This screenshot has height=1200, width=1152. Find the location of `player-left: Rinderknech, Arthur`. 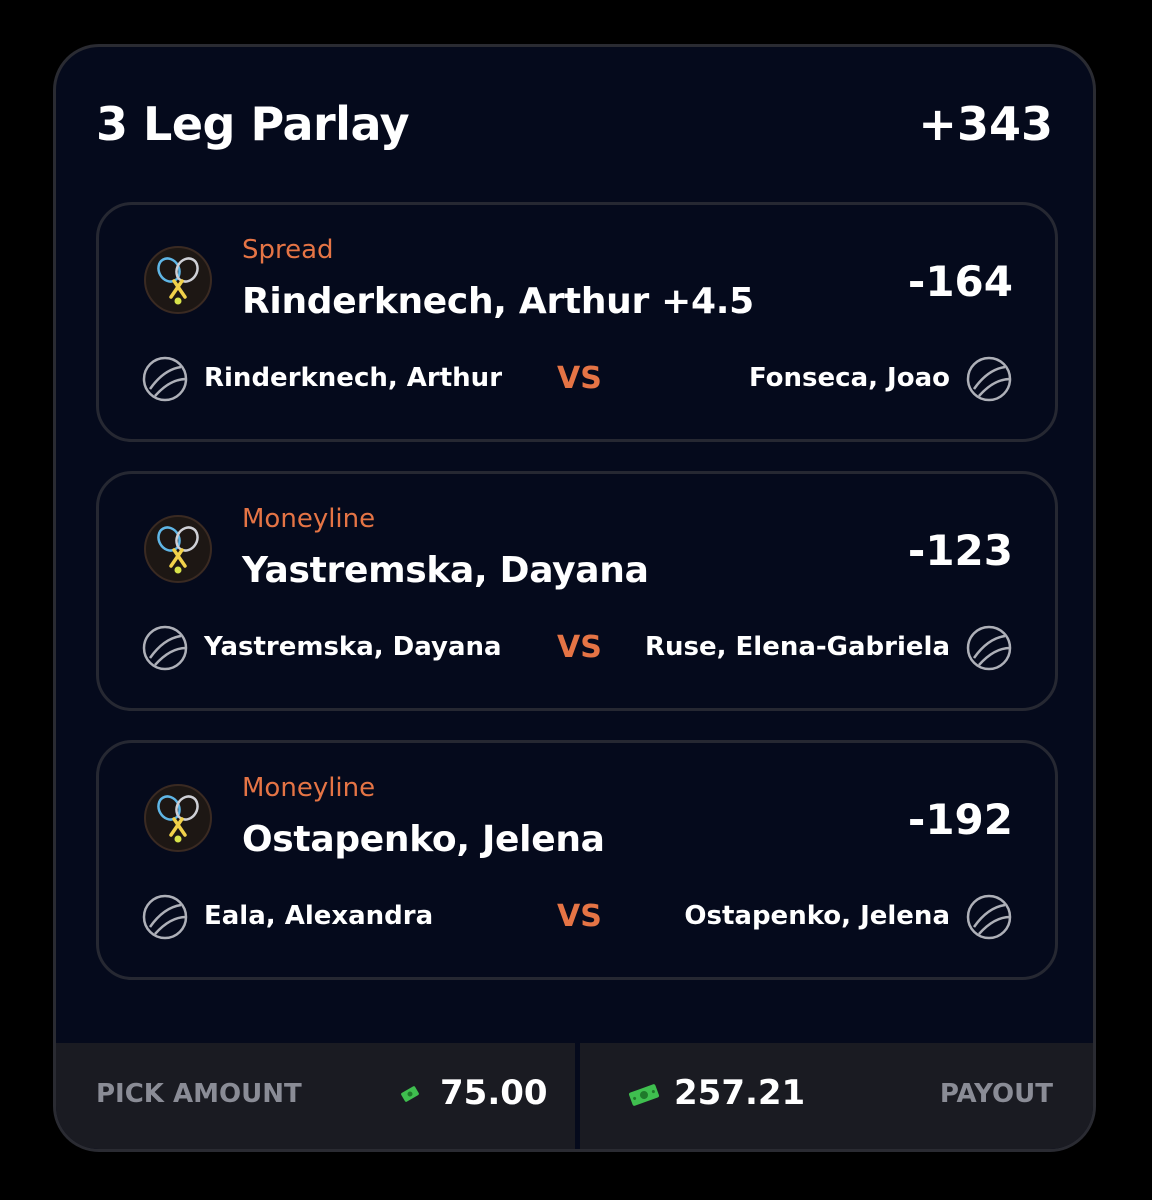

player-left: Rinderknech, Arthur is located at coordinates (353, 378).